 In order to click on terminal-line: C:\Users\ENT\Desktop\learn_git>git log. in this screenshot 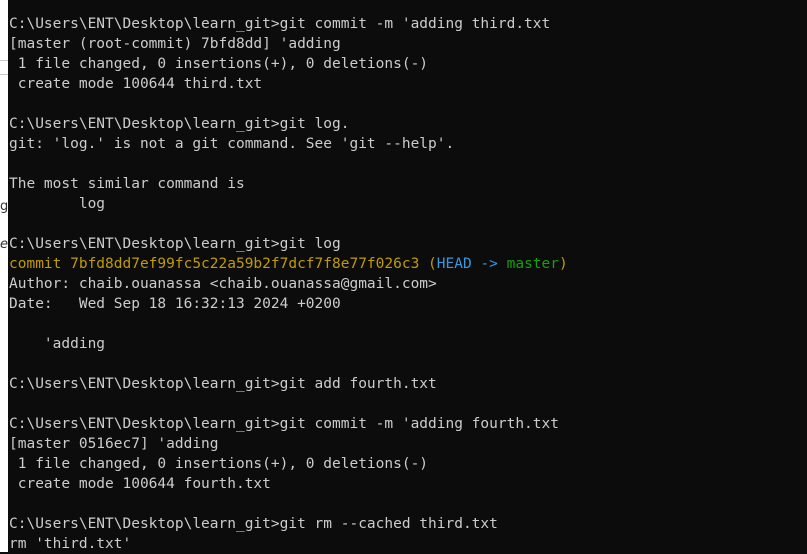, I will do `click(179, 124)`.